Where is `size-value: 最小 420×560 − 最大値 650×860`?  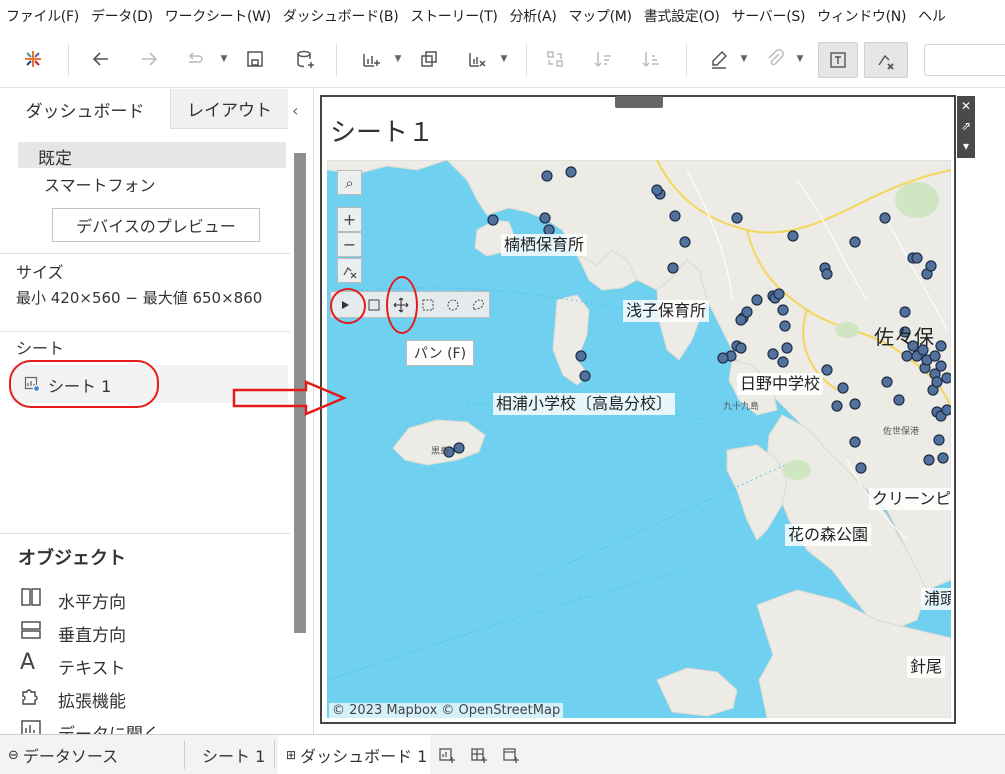
size-value: 最小 420×560 − 最大値 650×860 is located at coordinates (139, 297).